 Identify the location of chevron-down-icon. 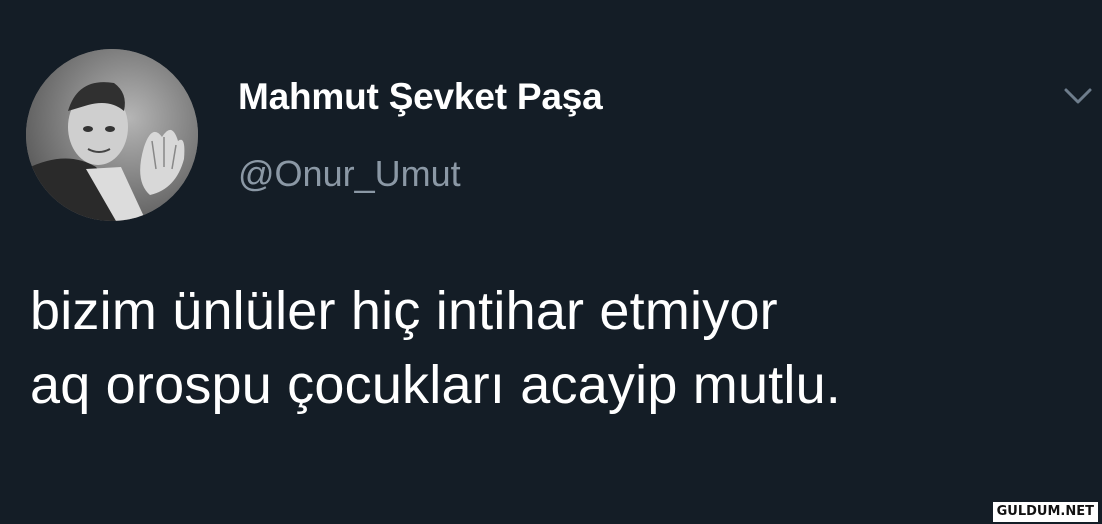
(1078, 96).